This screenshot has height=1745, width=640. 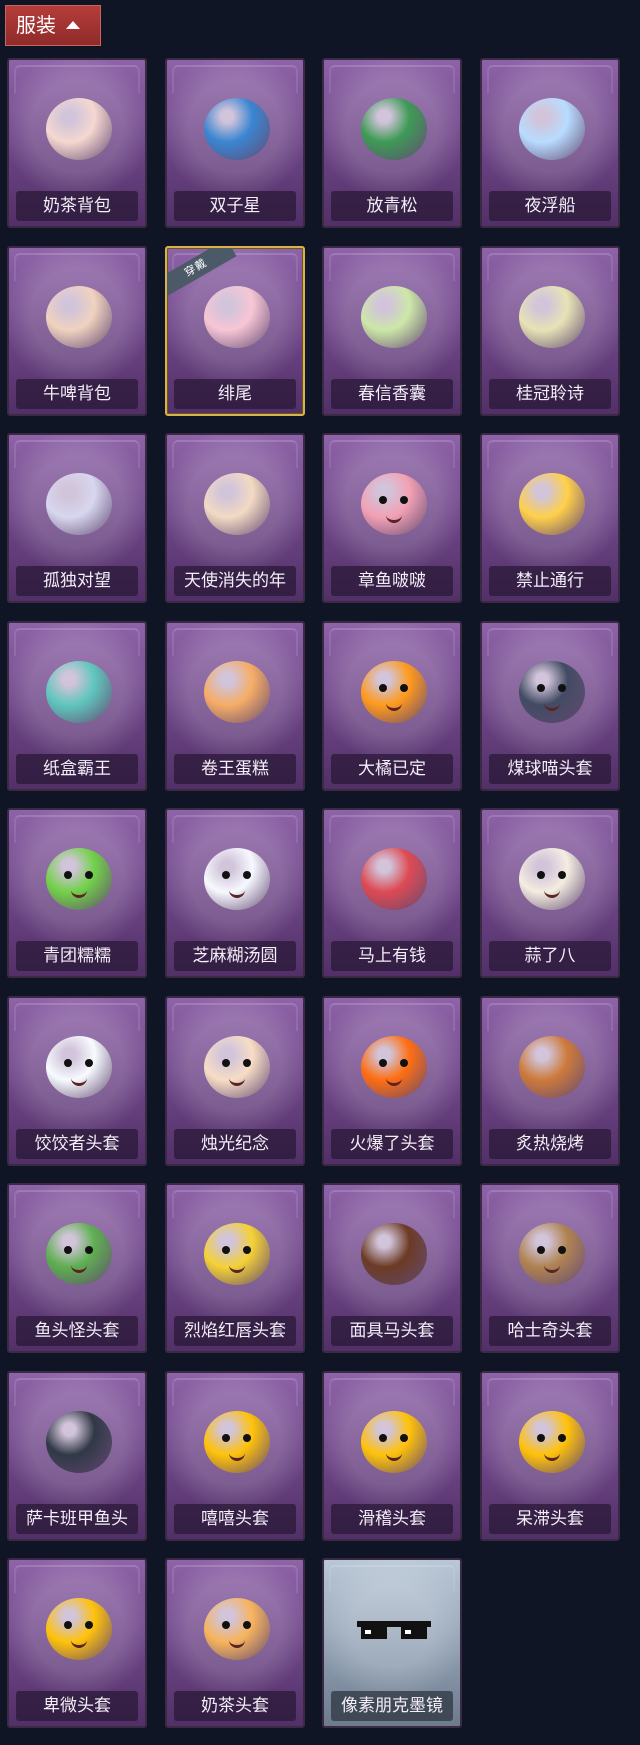 I want to click on outfit-card-dumpling-head: 饺饺者头套, so click(x=77, y=1081).